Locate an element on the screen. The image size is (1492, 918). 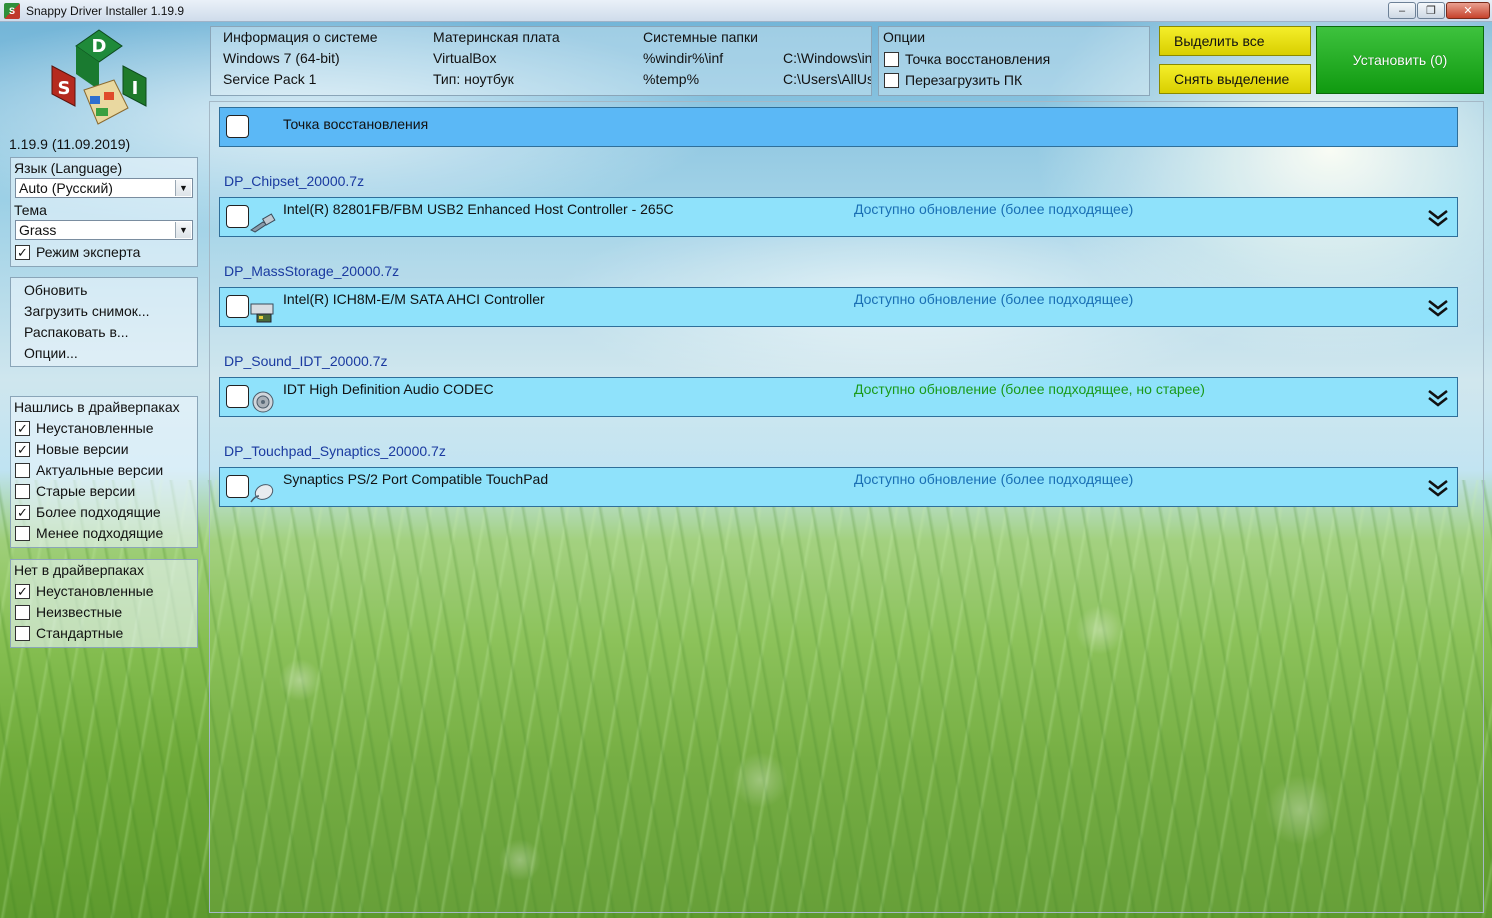
filter-label: Новые версии is located at coordinates (82, 449).